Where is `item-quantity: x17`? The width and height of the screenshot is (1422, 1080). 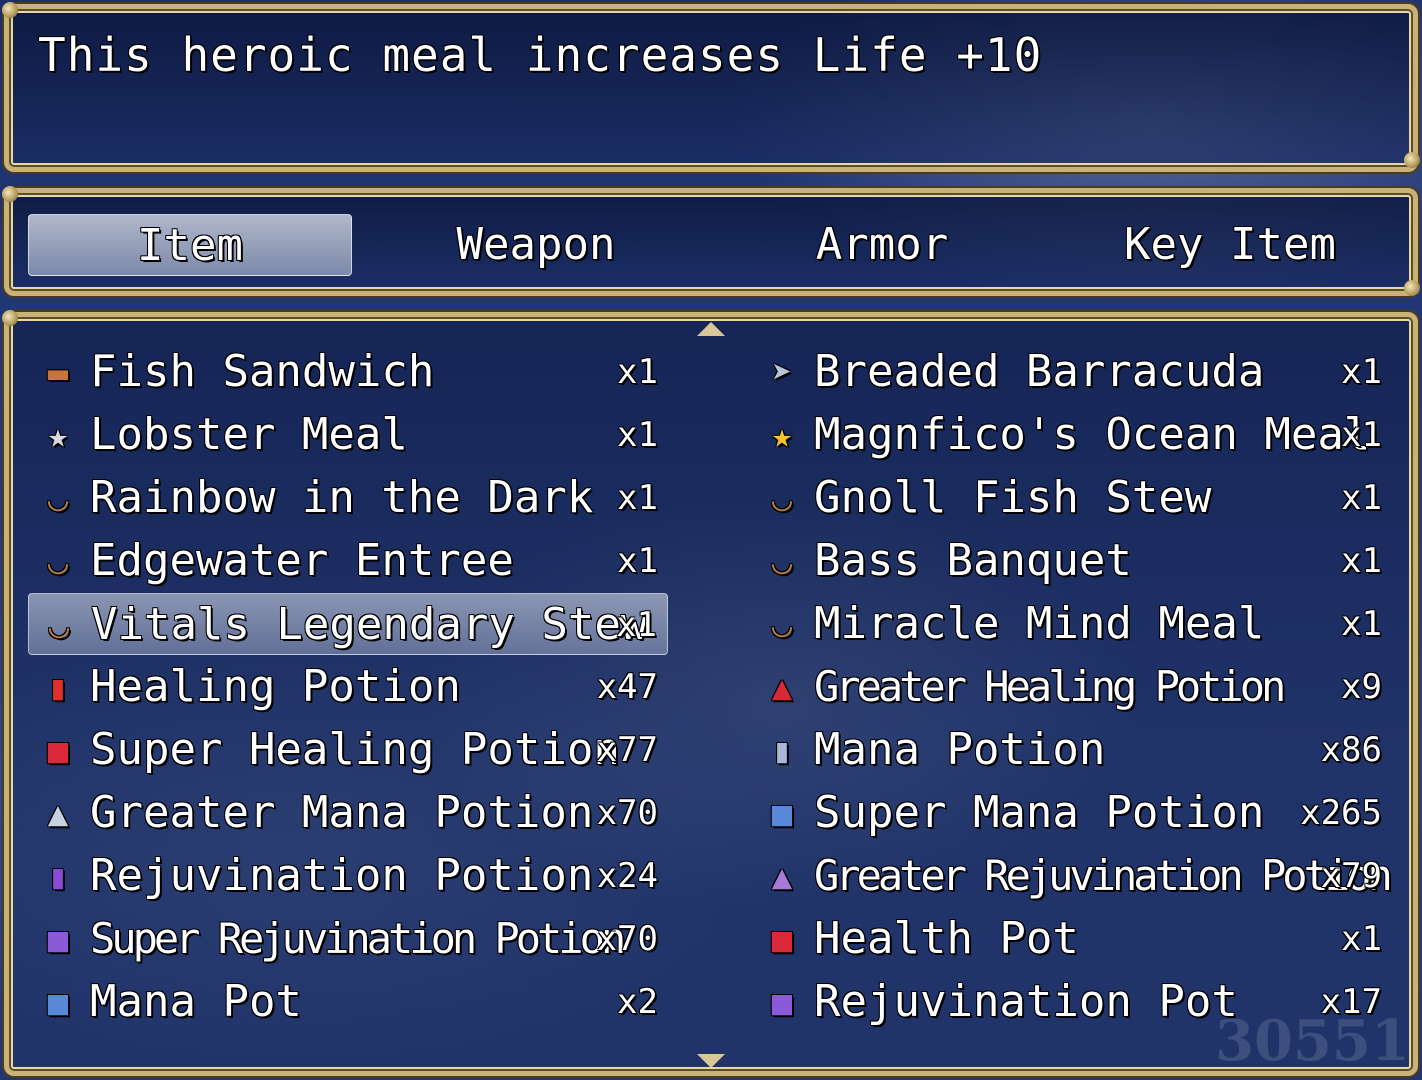
item-quantity: x17 is located at coordinates (1351, 1002).